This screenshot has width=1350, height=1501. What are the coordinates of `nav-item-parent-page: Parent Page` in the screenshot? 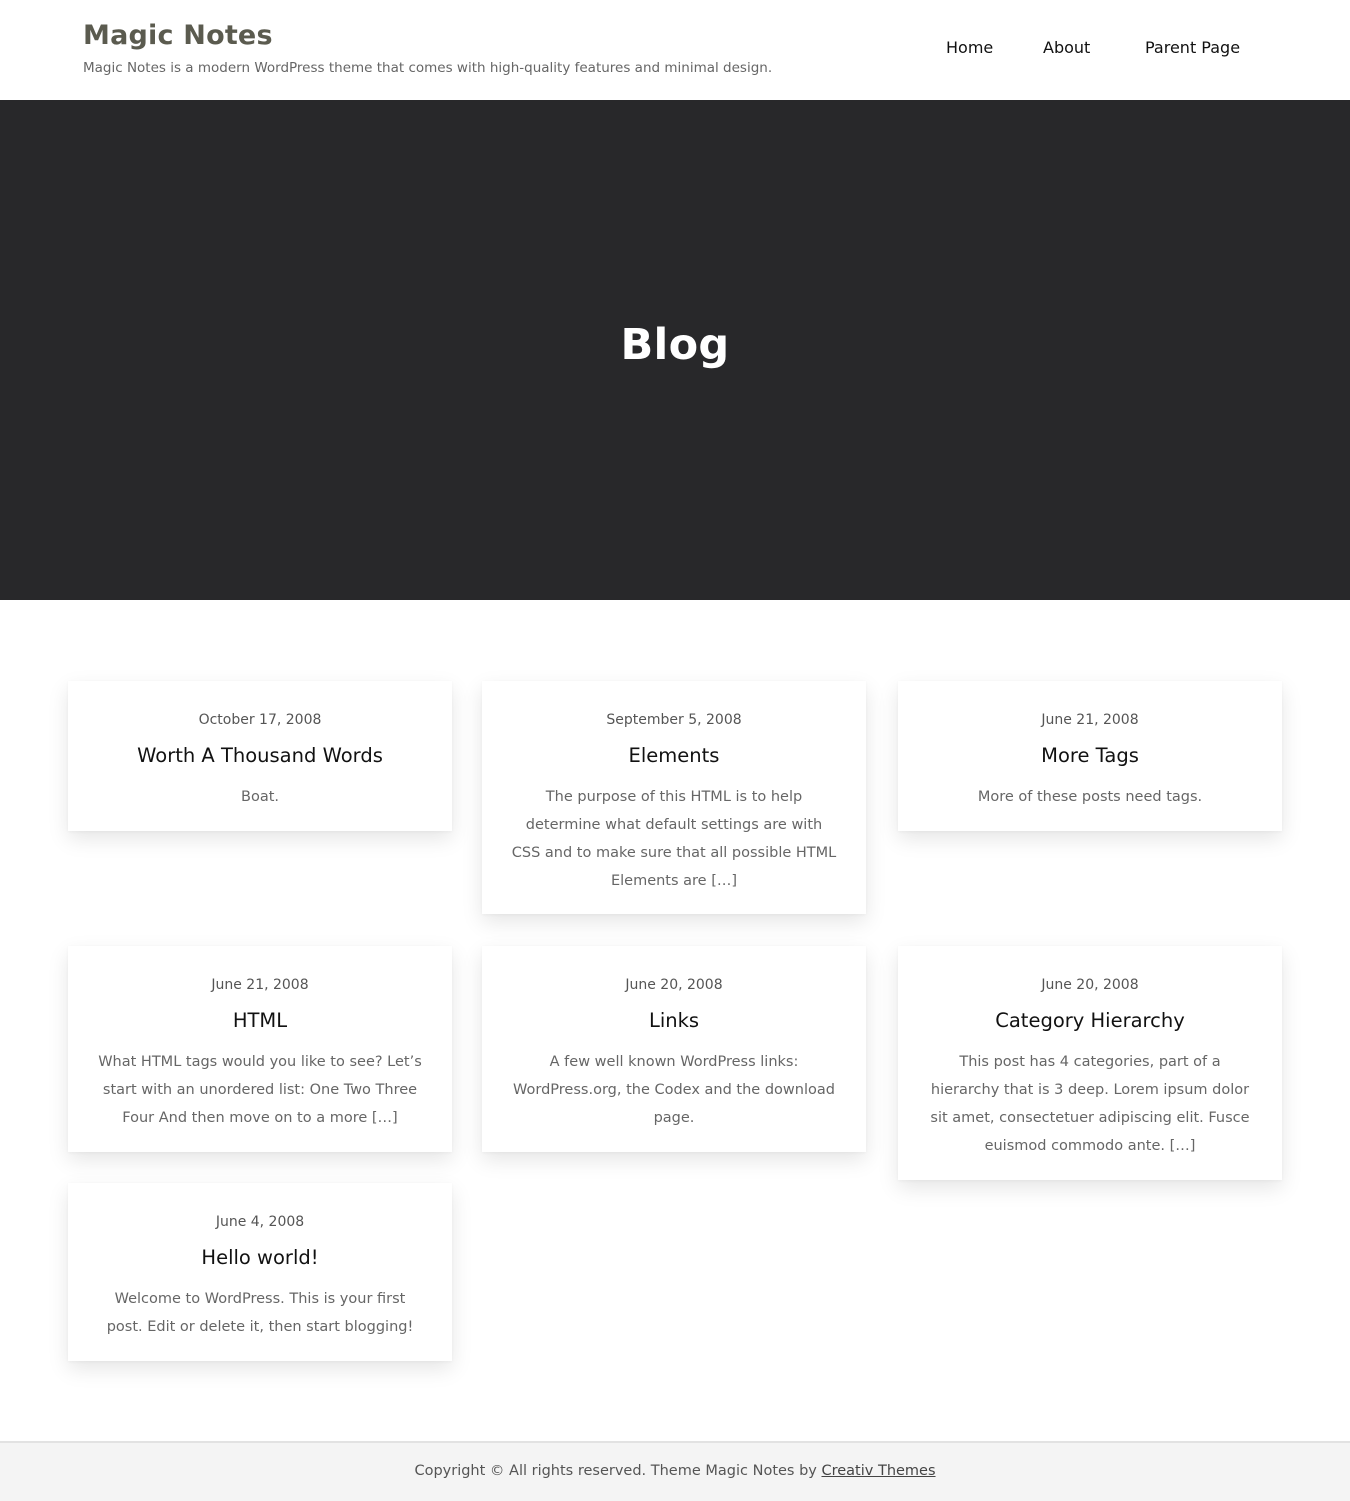 It's located at (1192, 47).